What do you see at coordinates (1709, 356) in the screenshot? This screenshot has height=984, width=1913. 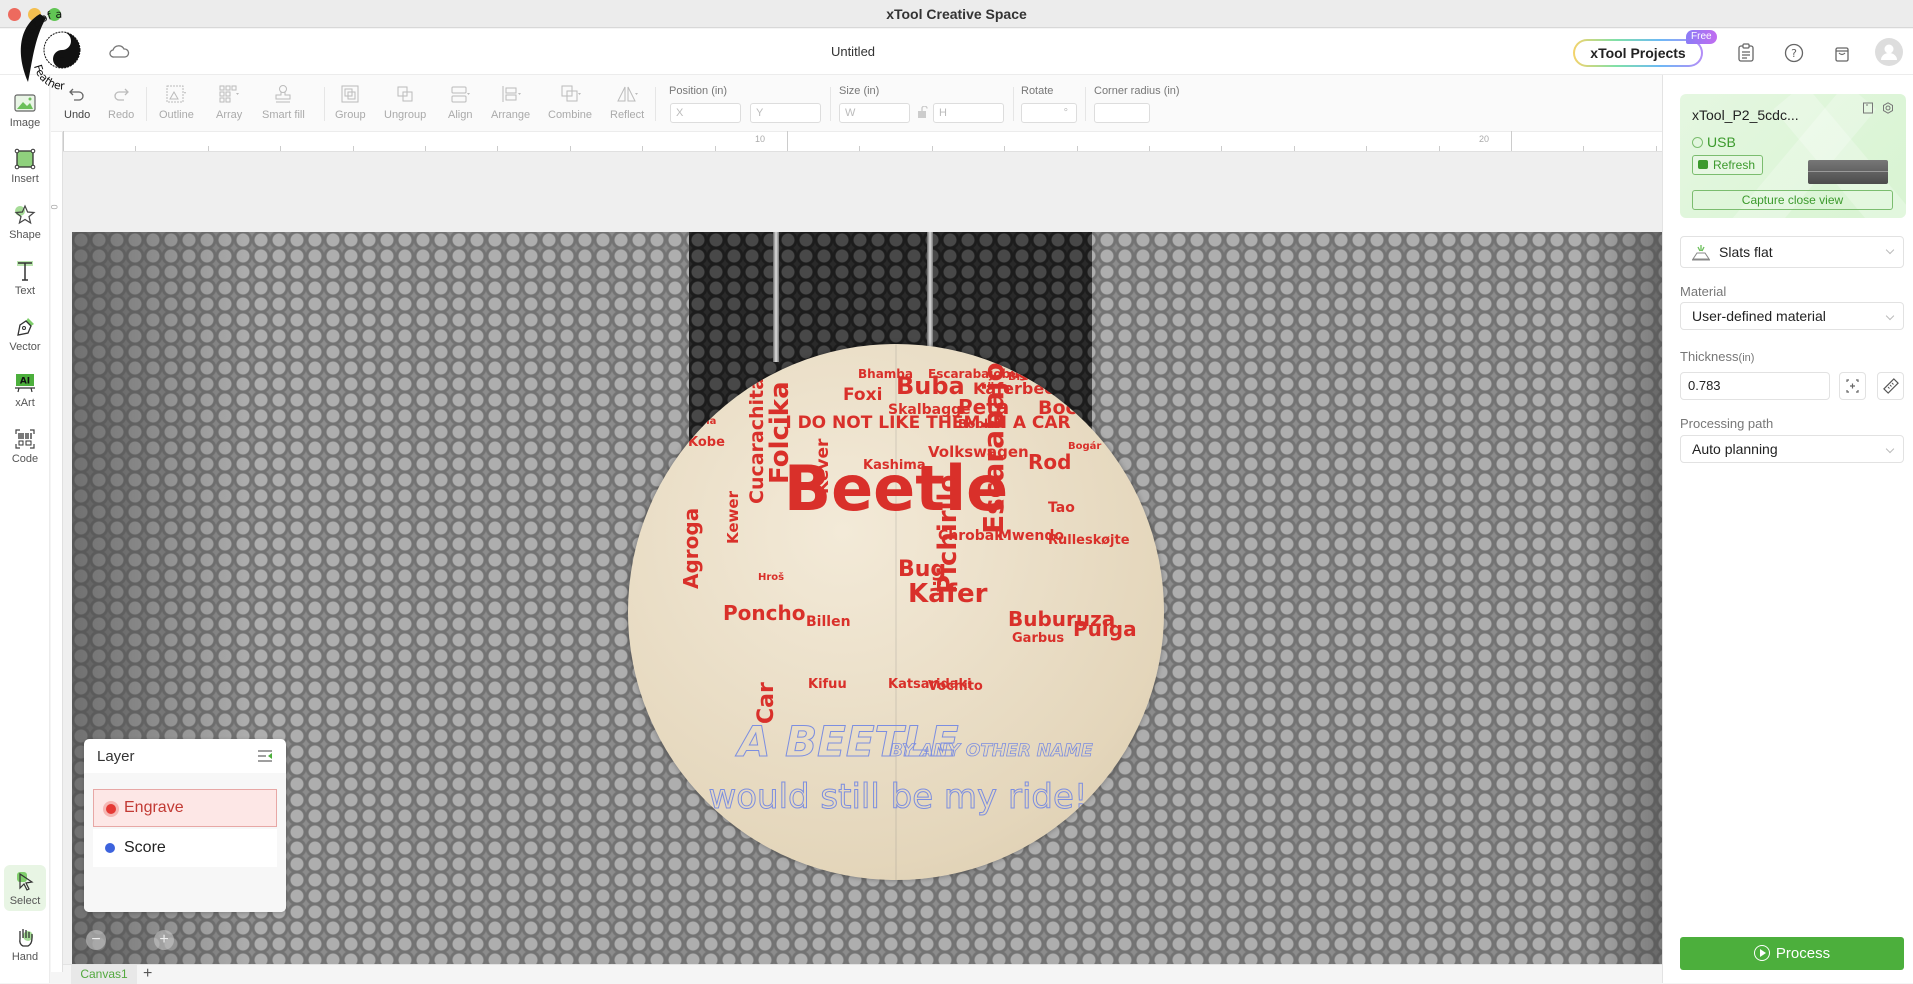 I see `thickness-label-text: Thickness` at bounding box center [1709, 356].